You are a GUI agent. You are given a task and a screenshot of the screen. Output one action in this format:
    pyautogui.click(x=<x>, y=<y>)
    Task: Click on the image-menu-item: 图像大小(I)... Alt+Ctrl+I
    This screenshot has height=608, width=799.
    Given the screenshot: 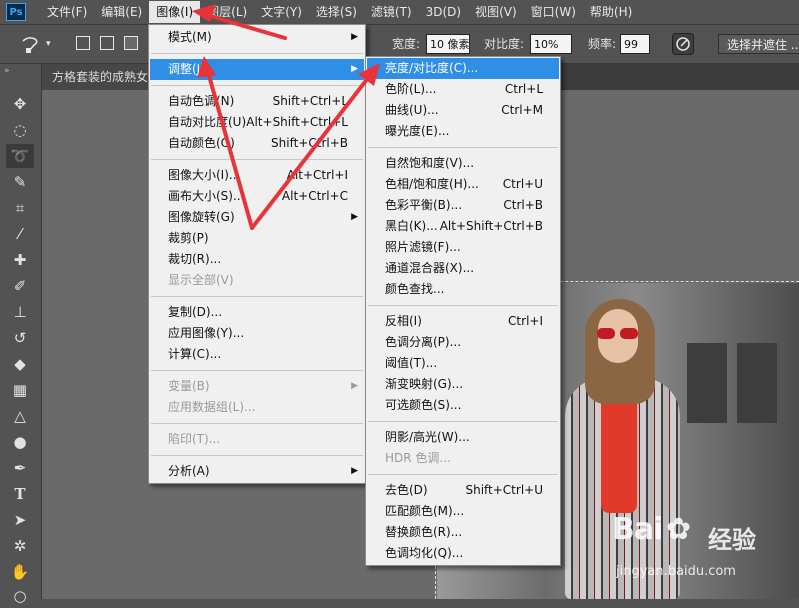 What is the action you would take?
    pyautogui.click(x=257, y=175)
    